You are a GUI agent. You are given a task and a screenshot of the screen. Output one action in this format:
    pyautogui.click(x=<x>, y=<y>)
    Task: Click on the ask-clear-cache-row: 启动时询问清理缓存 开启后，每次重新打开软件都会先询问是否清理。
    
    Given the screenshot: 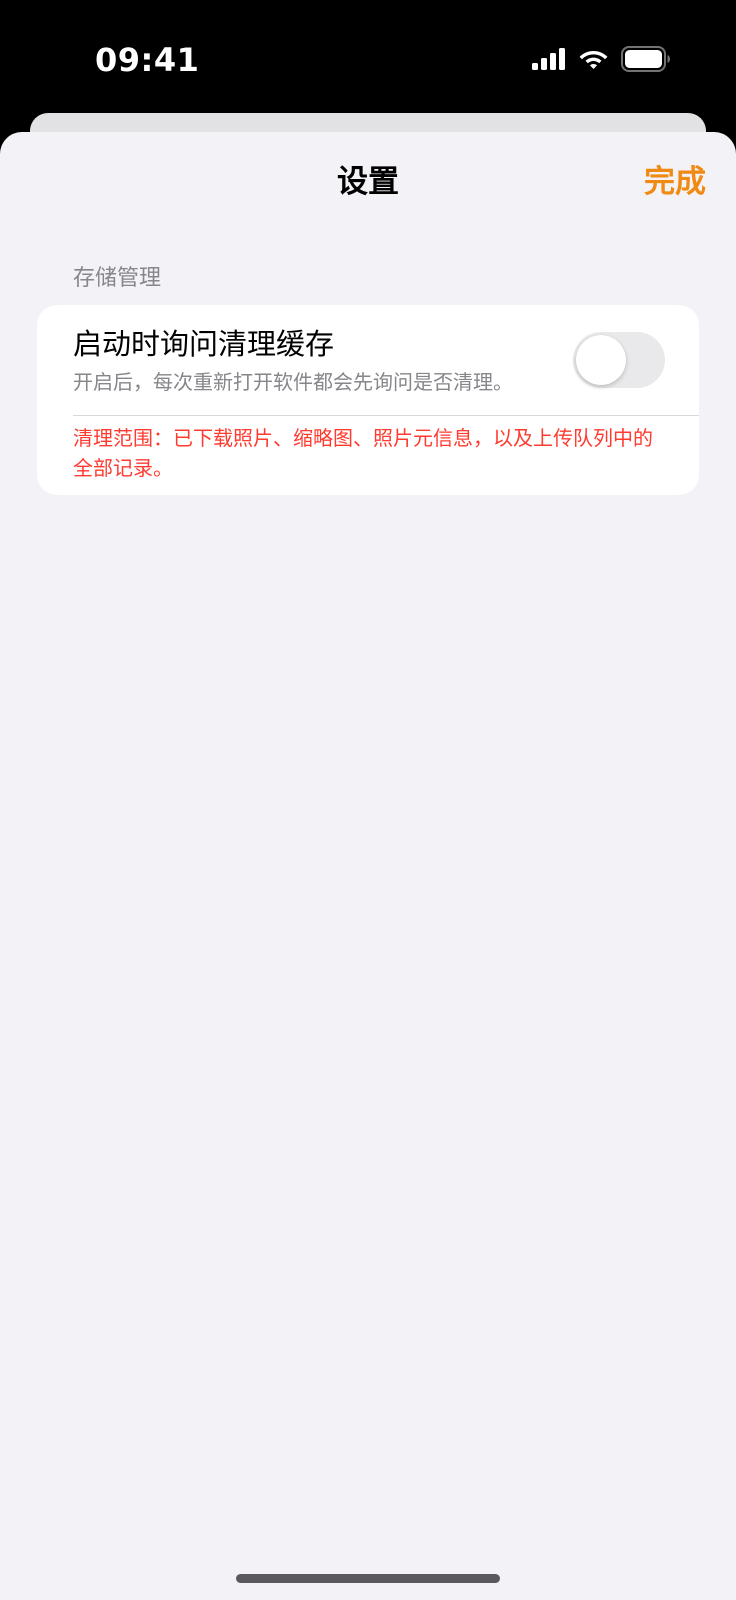 What is the action you would take?
    pyautogui.click(x=368, y=360)
    